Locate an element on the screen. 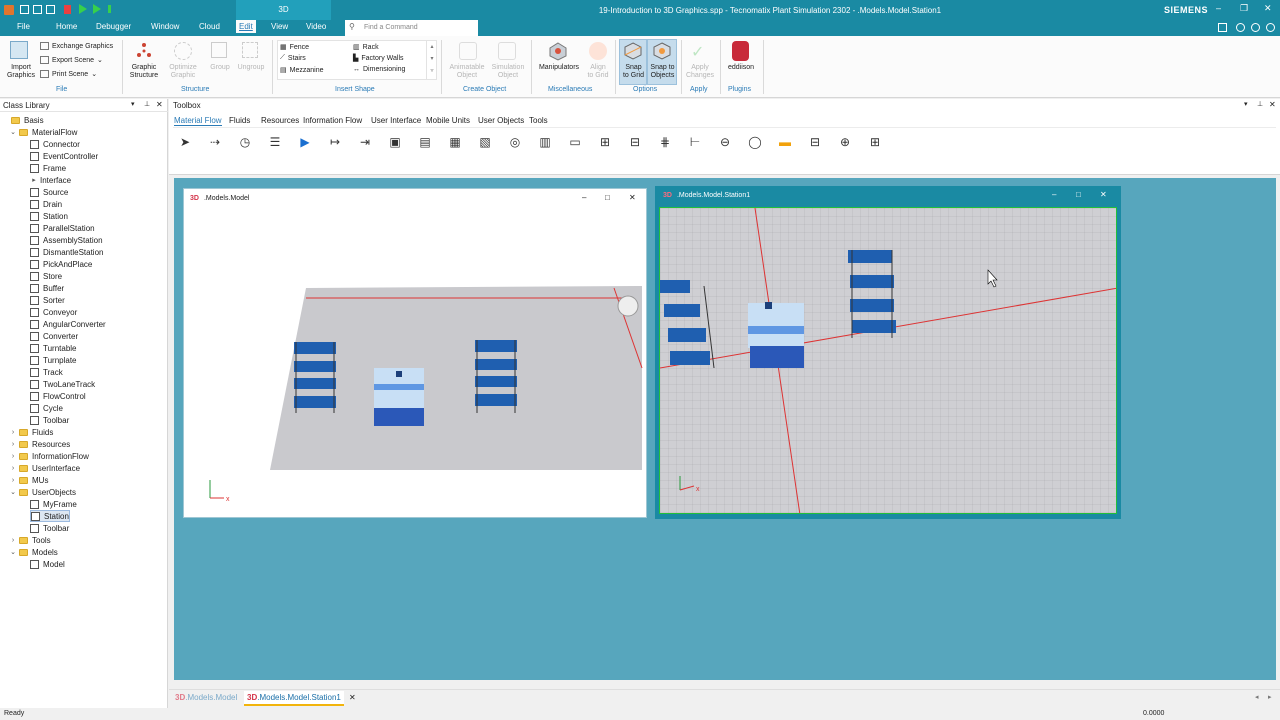  tree-item: DismantleStation is located at coordinates (66, 252).